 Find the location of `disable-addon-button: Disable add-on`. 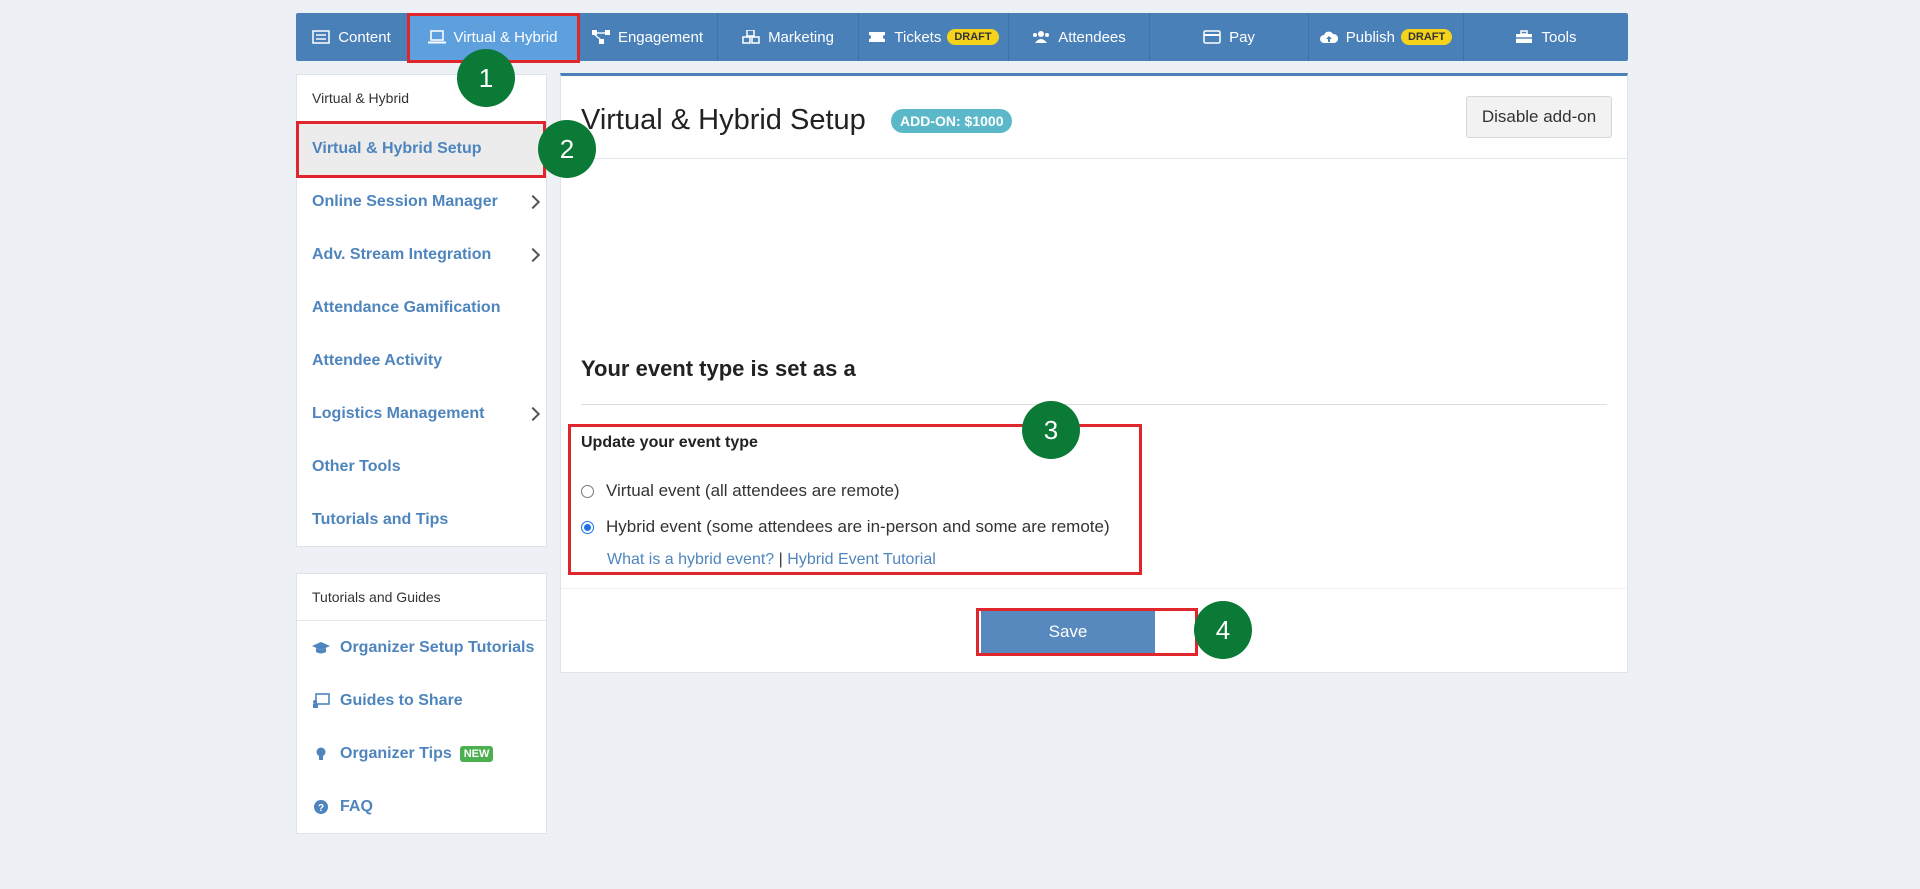

disable-addon-button: Disable add-on is located at coordinates (1539, 117).